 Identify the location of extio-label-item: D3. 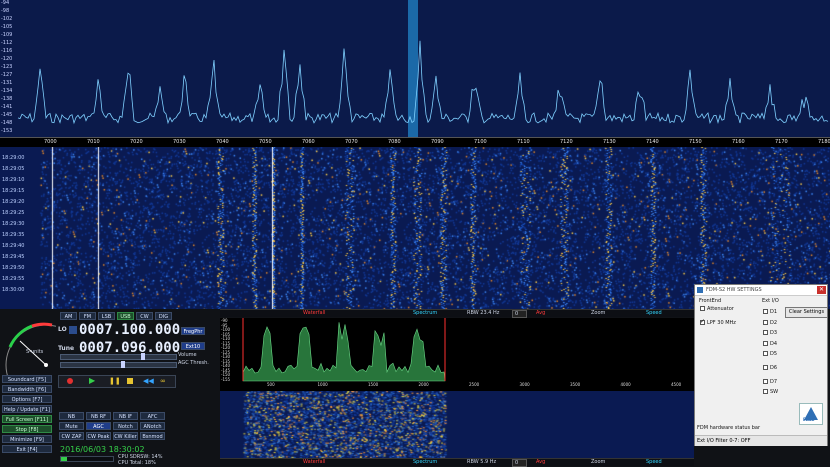
(774, 333).